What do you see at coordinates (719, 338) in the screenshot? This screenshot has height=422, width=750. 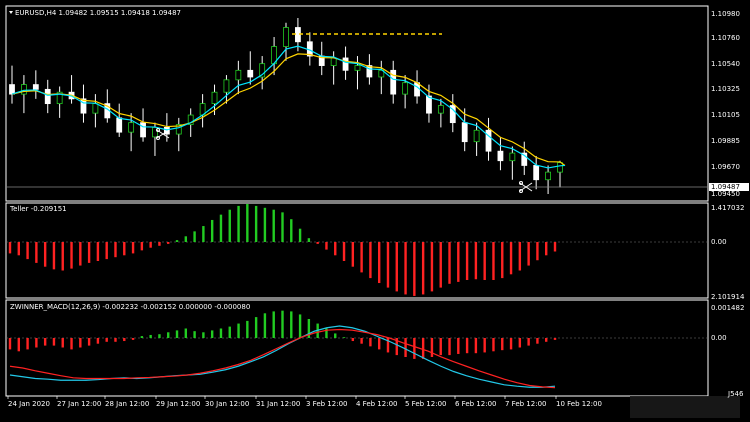 I see `macd-axis-zero: 0.00` at bounding box center [719, 338].